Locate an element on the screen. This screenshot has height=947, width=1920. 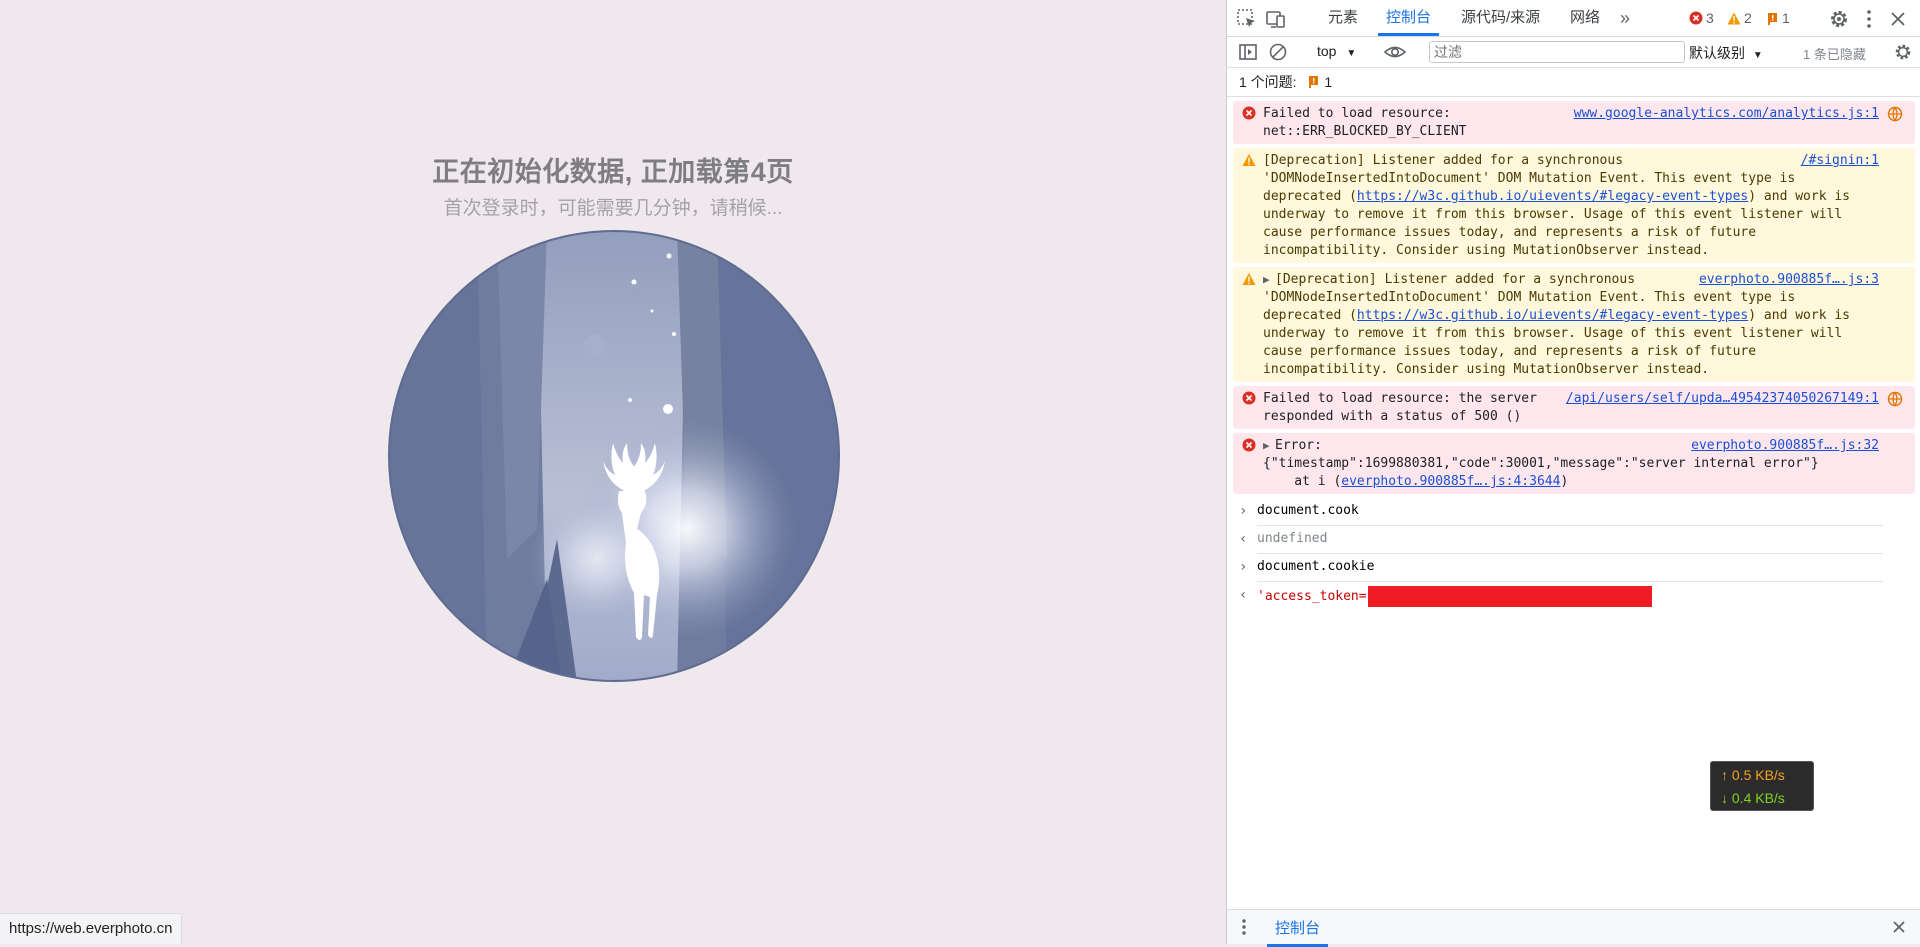
more-tabs-icon: » is located at coordinates (1625, 17).